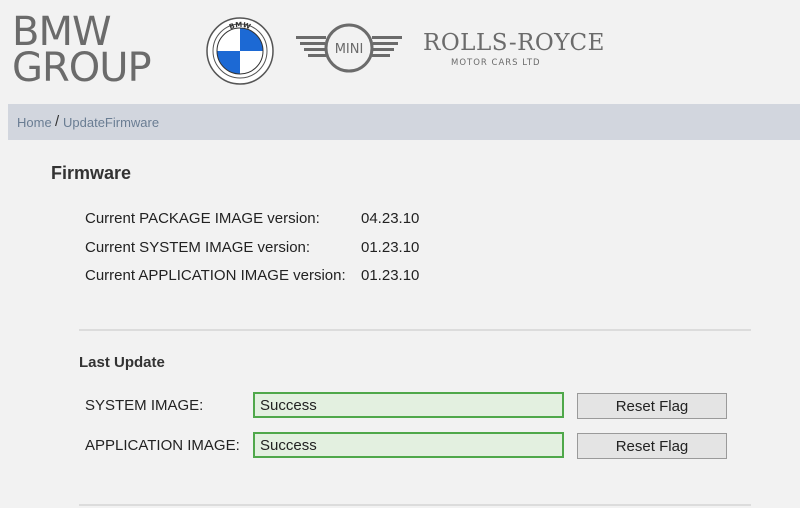 Image resolution: width=800 pixels, height=508 pixels. I want to click on mini-logo-text: MINI, so click(349, 49).